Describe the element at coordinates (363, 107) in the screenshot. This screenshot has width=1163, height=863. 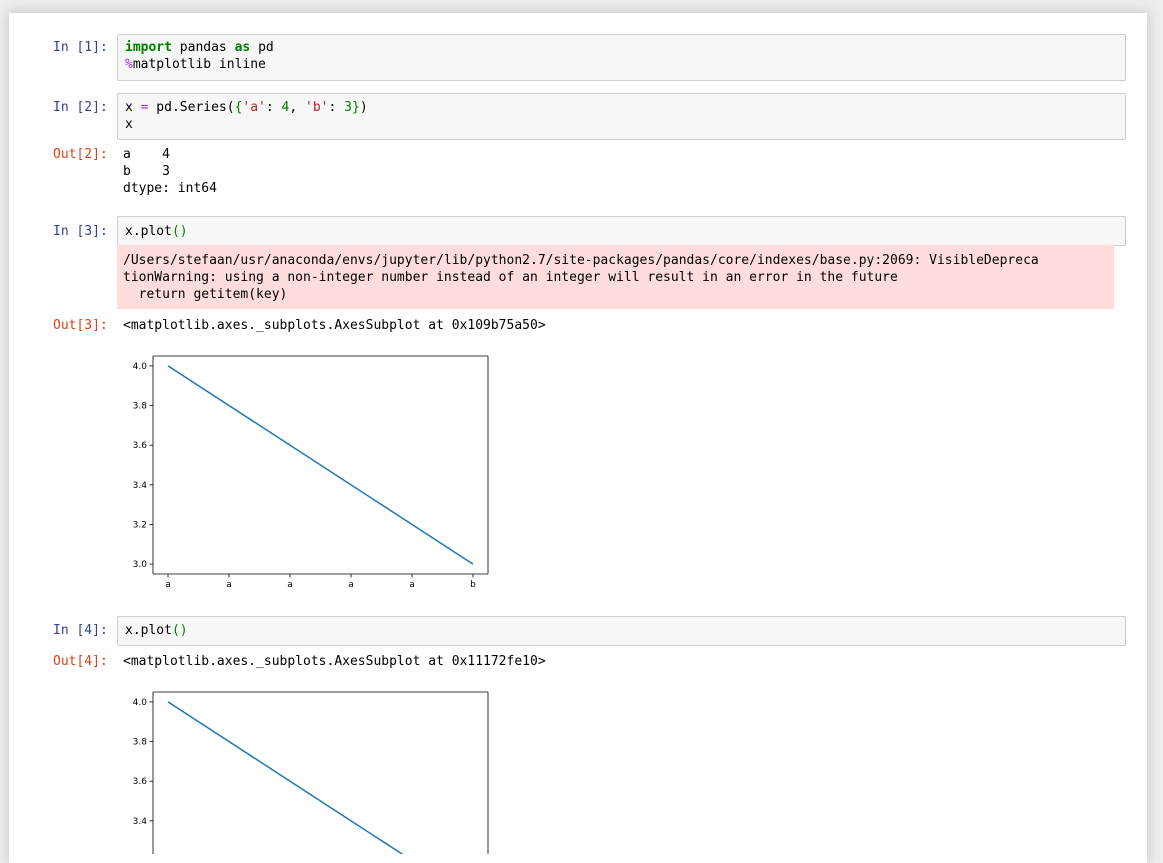
I see `right-paren: )` at that location.